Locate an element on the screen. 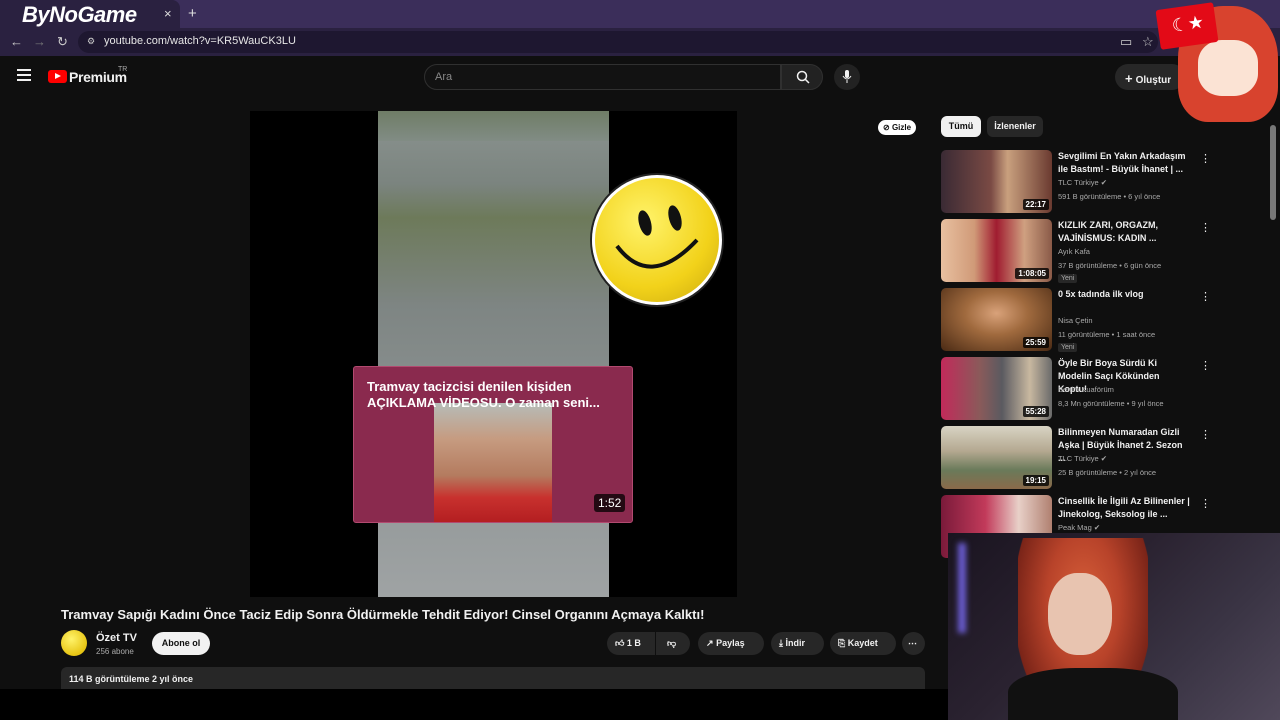  dislike-button: 👎︎ is located at coordinates (673, 643).